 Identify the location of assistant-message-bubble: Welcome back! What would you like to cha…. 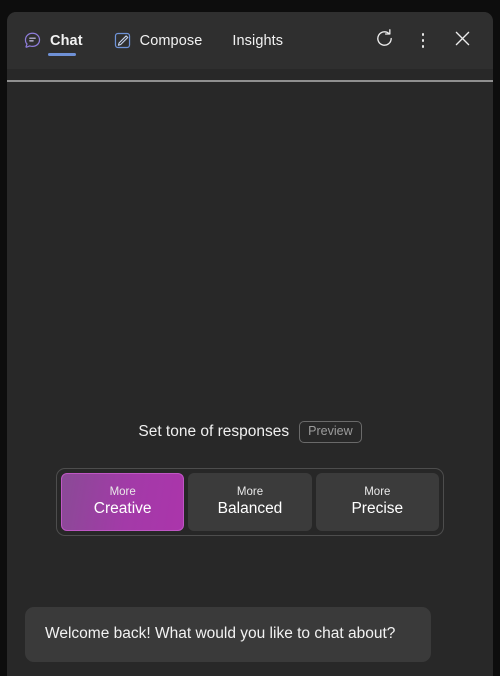
(228, 634).